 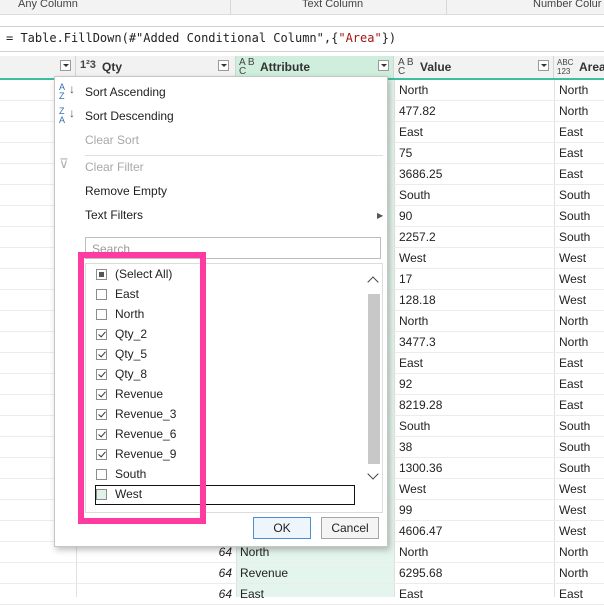 I want to click on pink-highlight-box, so click(x=142, y=388).